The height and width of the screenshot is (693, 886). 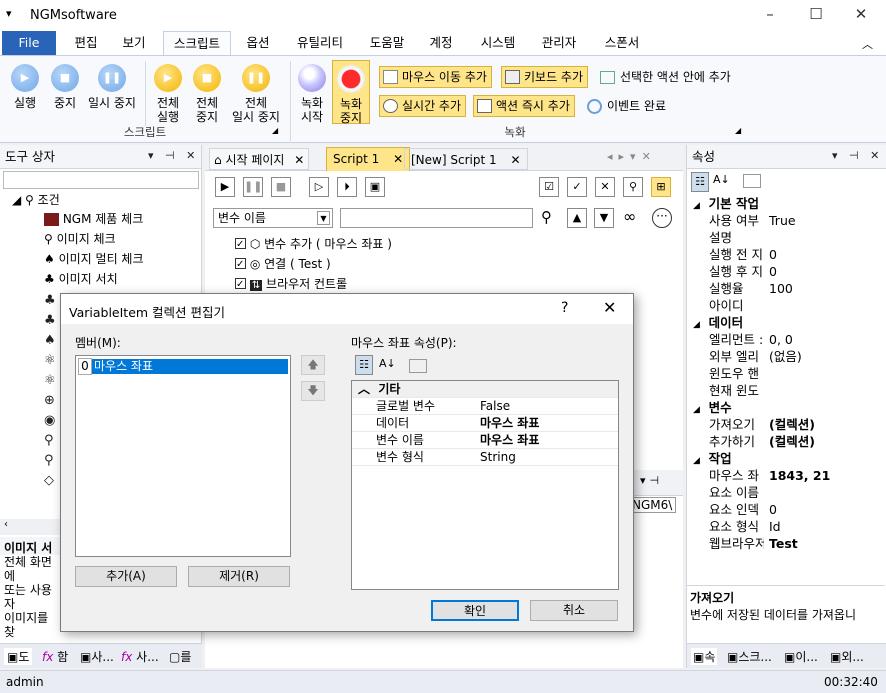 What do you see at coordinates (786, 390) in the screenshot?
I see `property-row: 현재 윈도` at bounding box center [786, 390].